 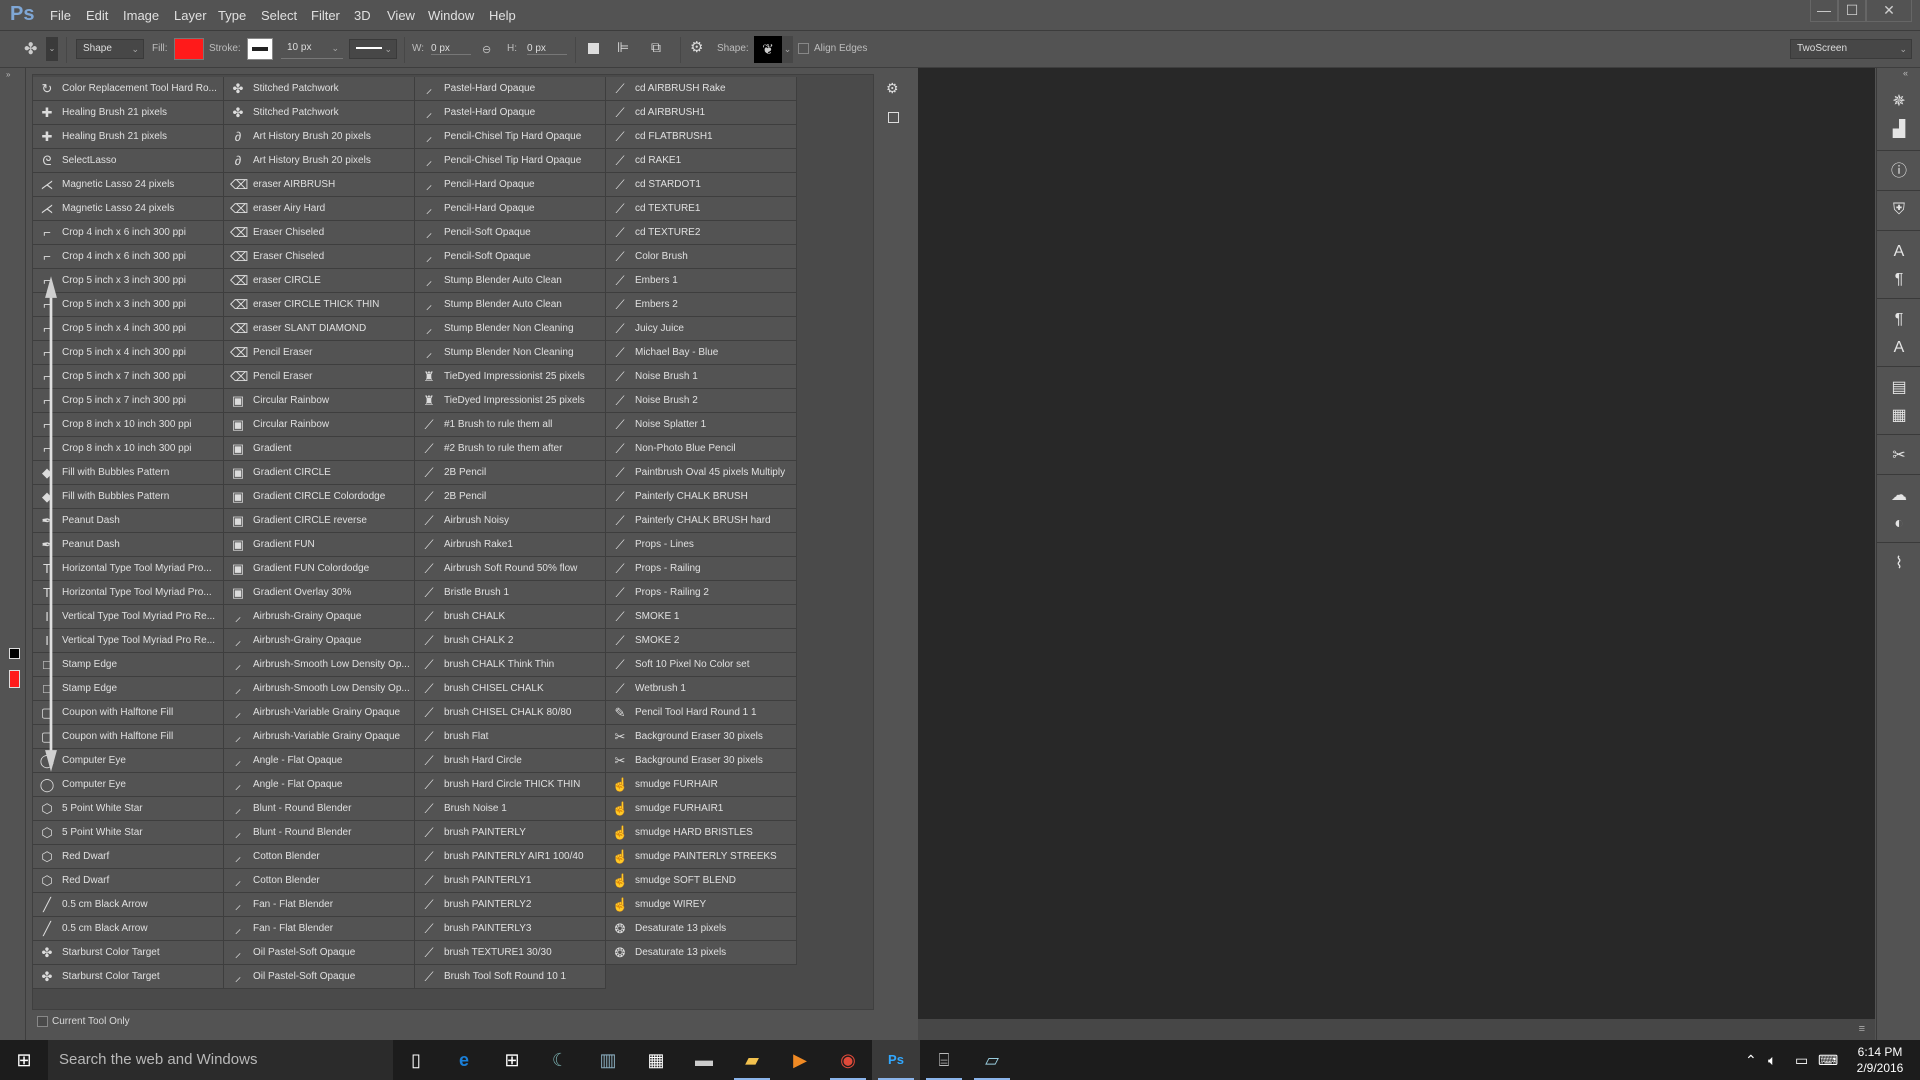 I want to click on tool-preset-item: ▣ Gradient CIRCLE reverse, so click(x=319, y=521).